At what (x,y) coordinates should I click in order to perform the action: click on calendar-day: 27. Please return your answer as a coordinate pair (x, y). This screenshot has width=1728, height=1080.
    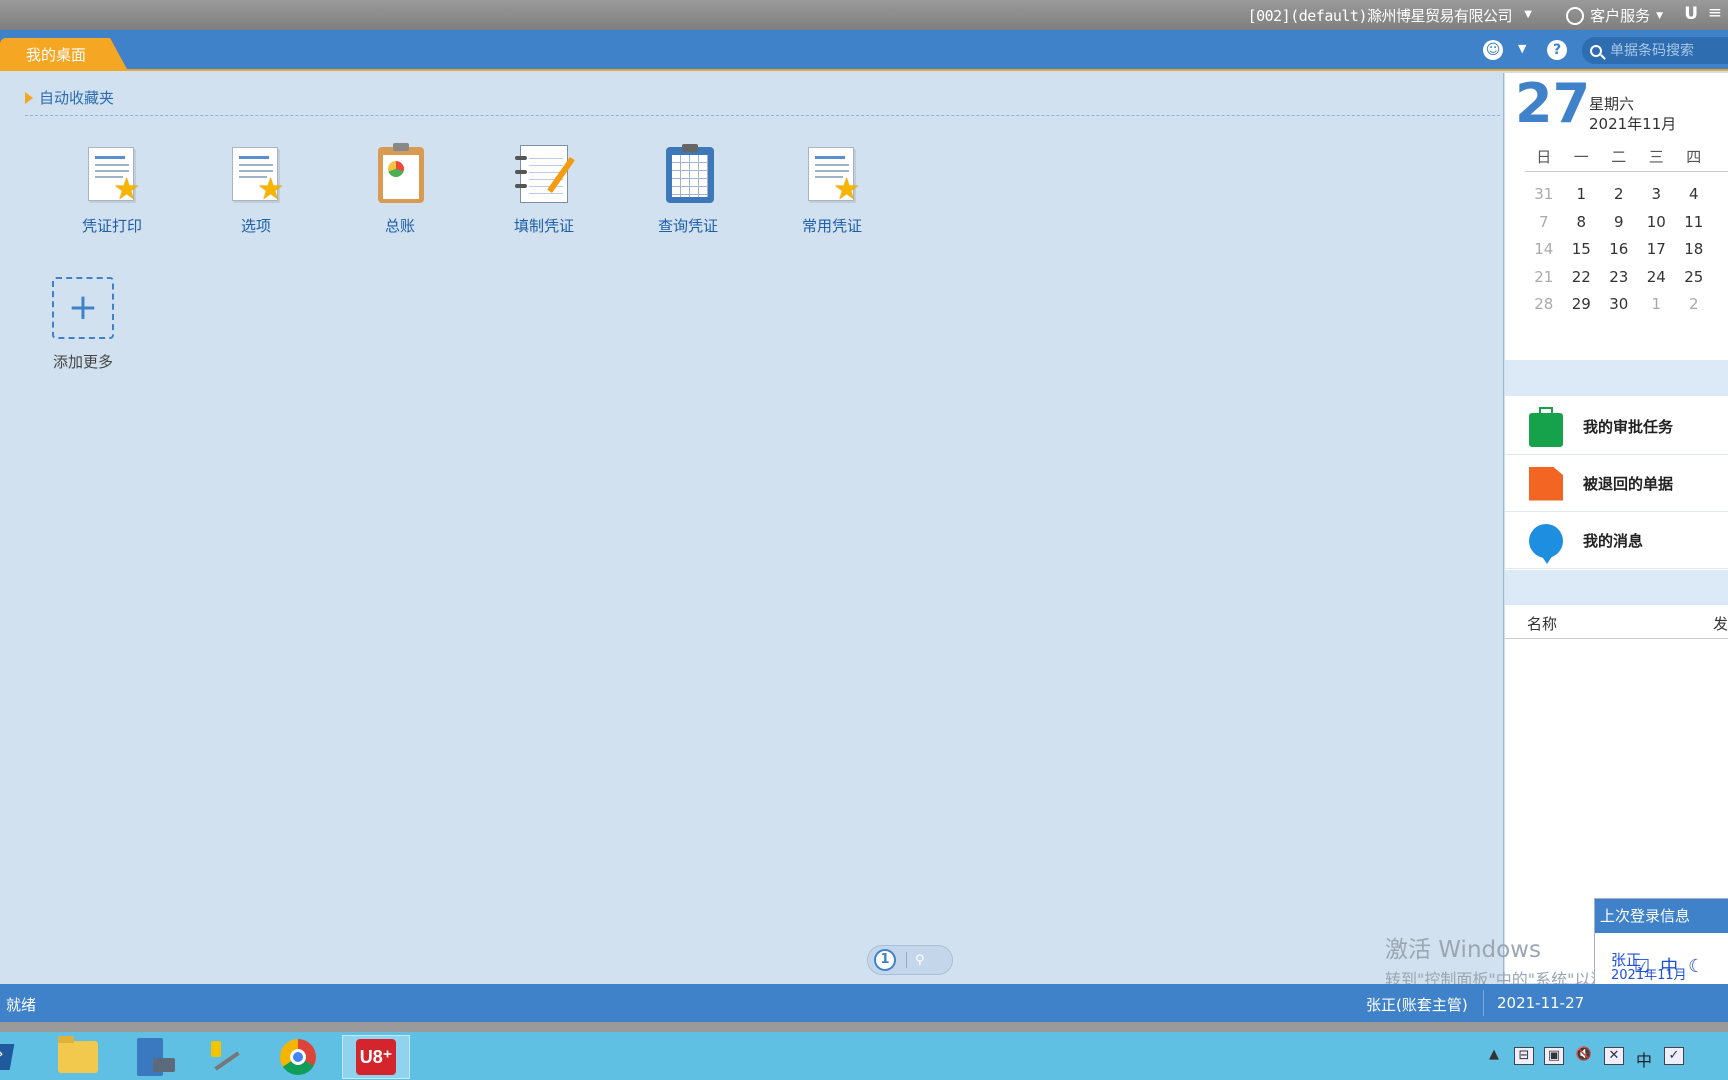
    Looking at the image, I should click on (1553, 104).